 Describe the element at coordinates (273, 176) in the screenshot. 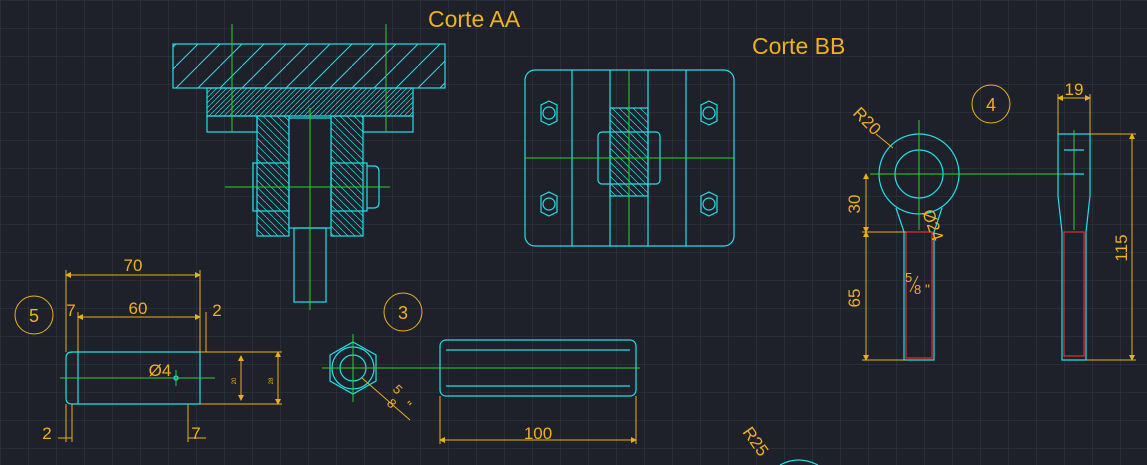

I see `aa-body-left-hatch` at that location.